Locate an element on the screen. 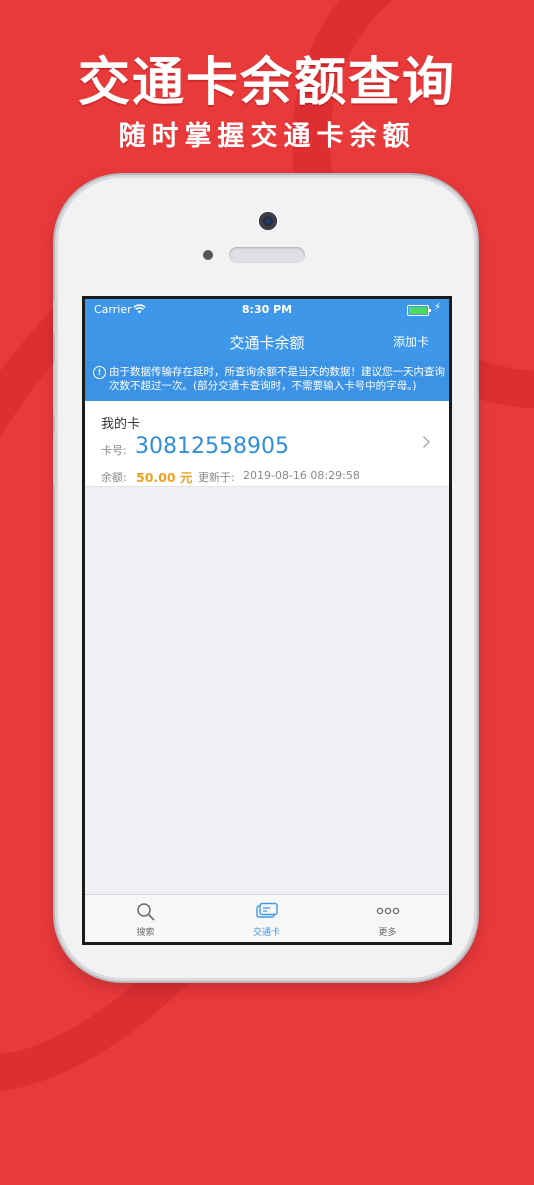  search-icon is located at coordinates (146, 914).